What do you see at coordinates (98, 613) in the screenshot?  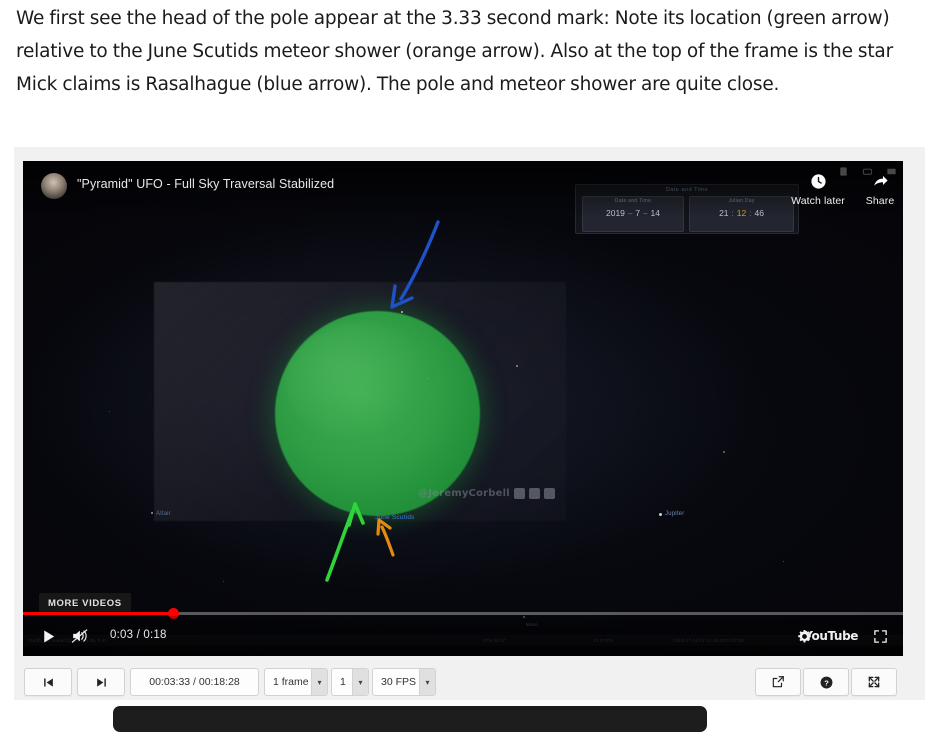 I see `progress-played` at bounding box center [98, 613].